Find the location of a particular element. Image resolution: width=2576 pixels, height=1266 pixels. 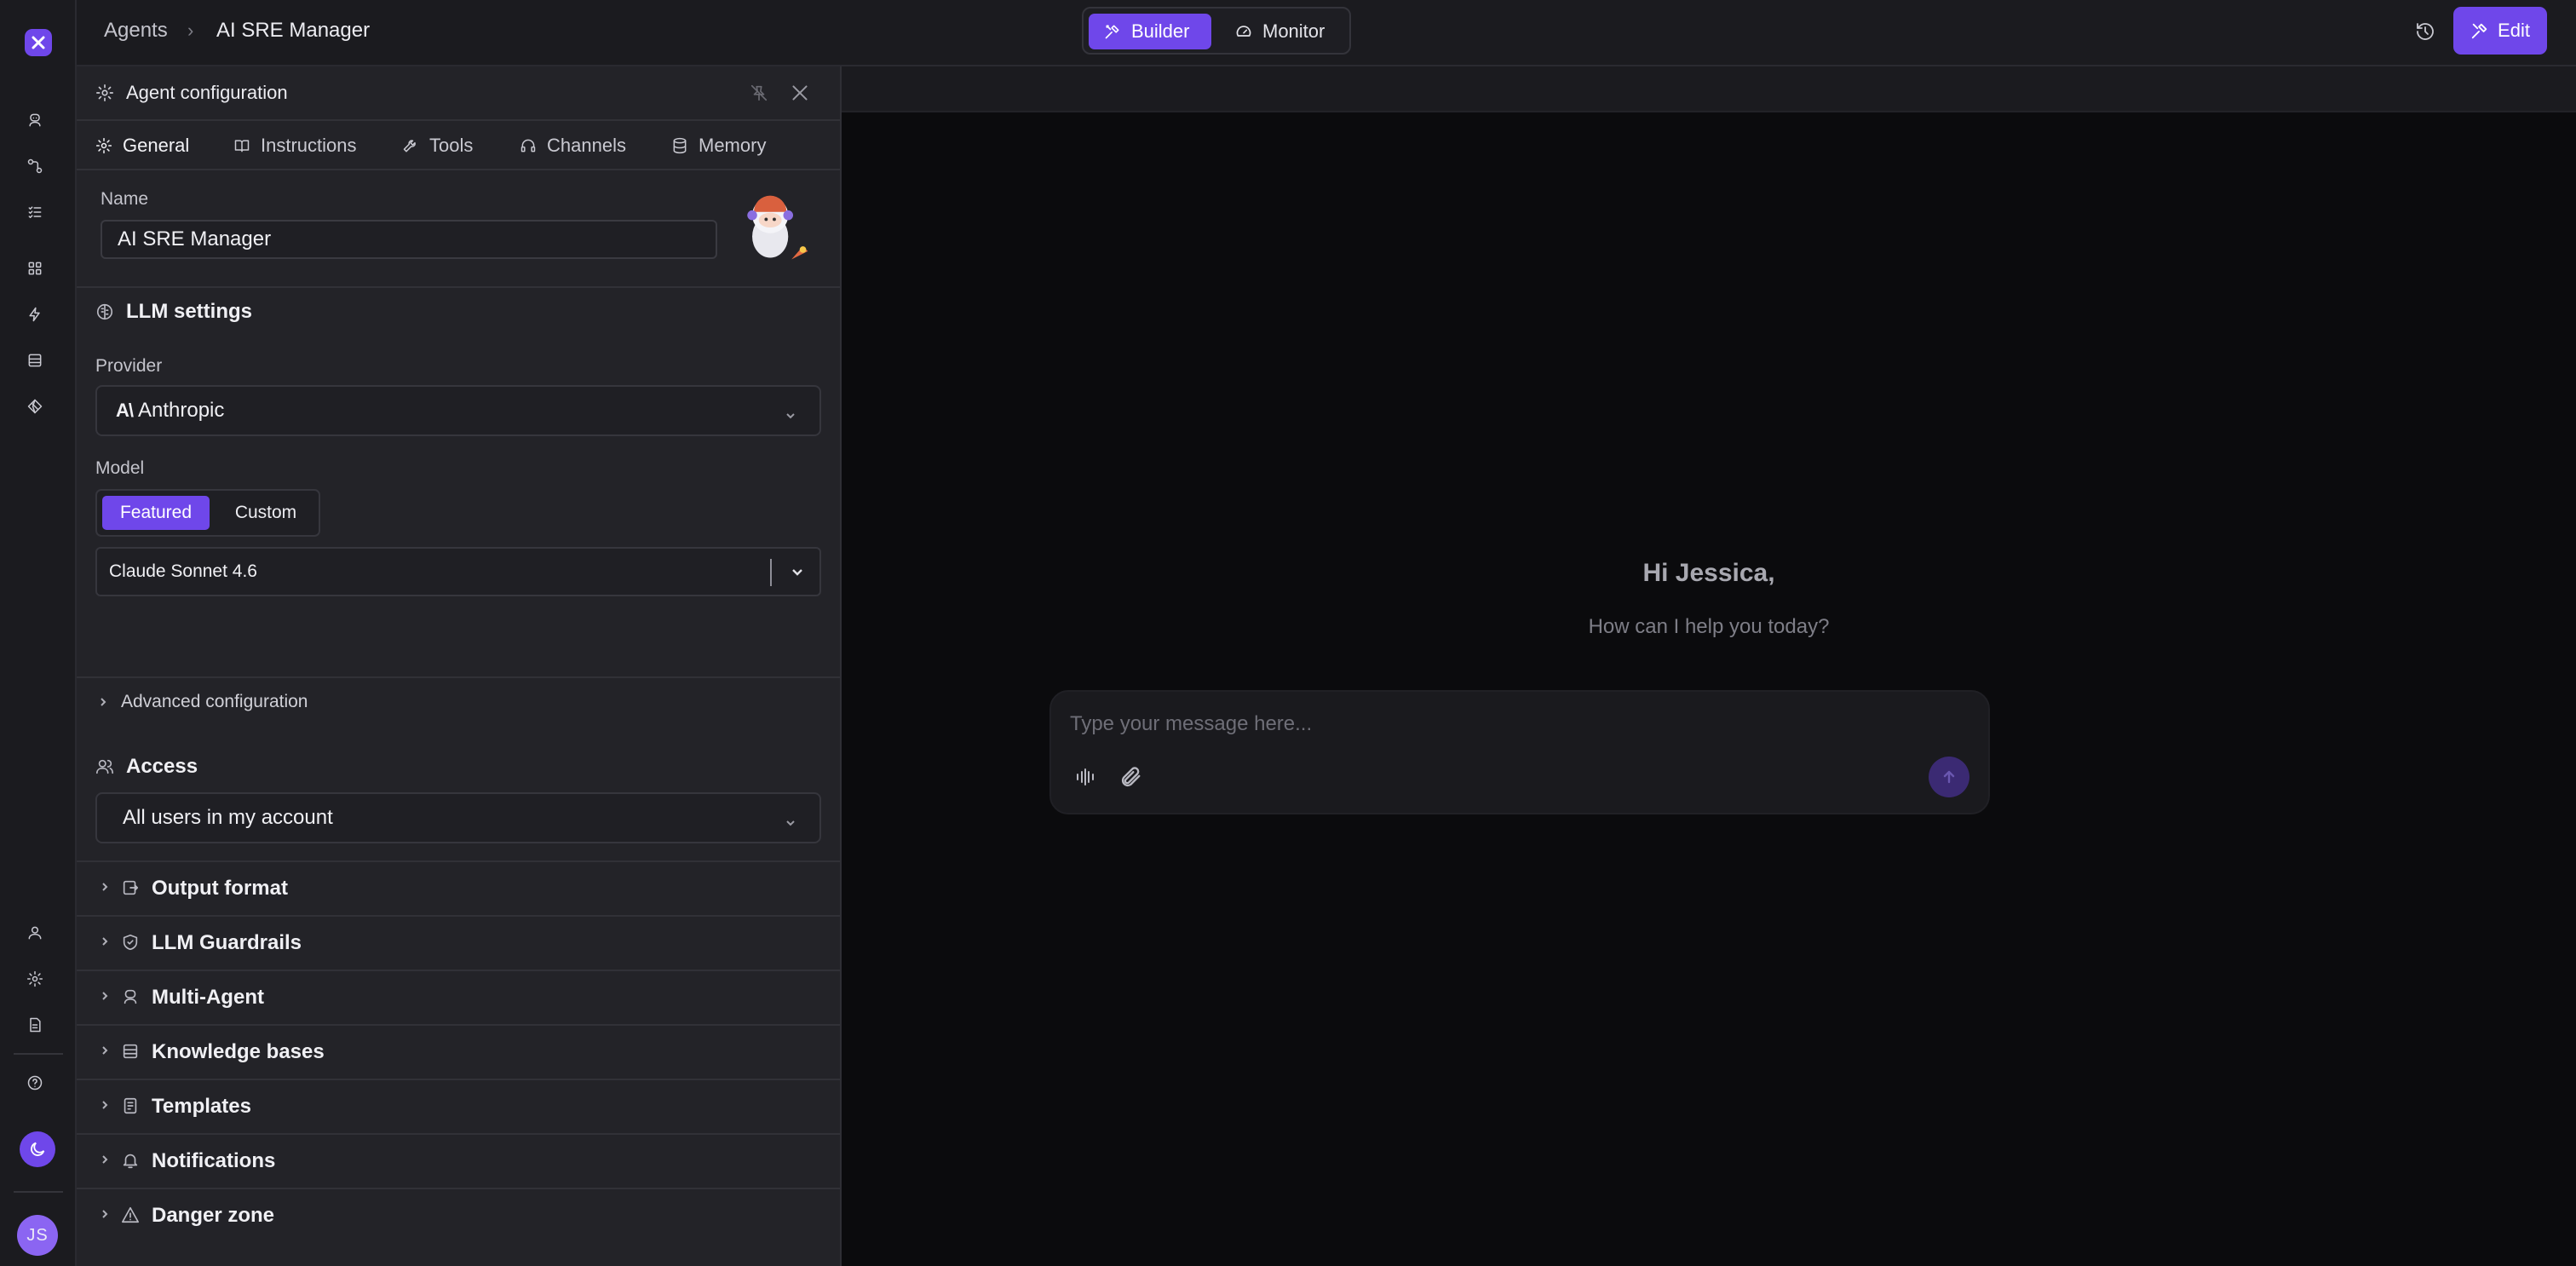

breadcrumb-current: AI SRE Manager is located at coordinates (294, 30).